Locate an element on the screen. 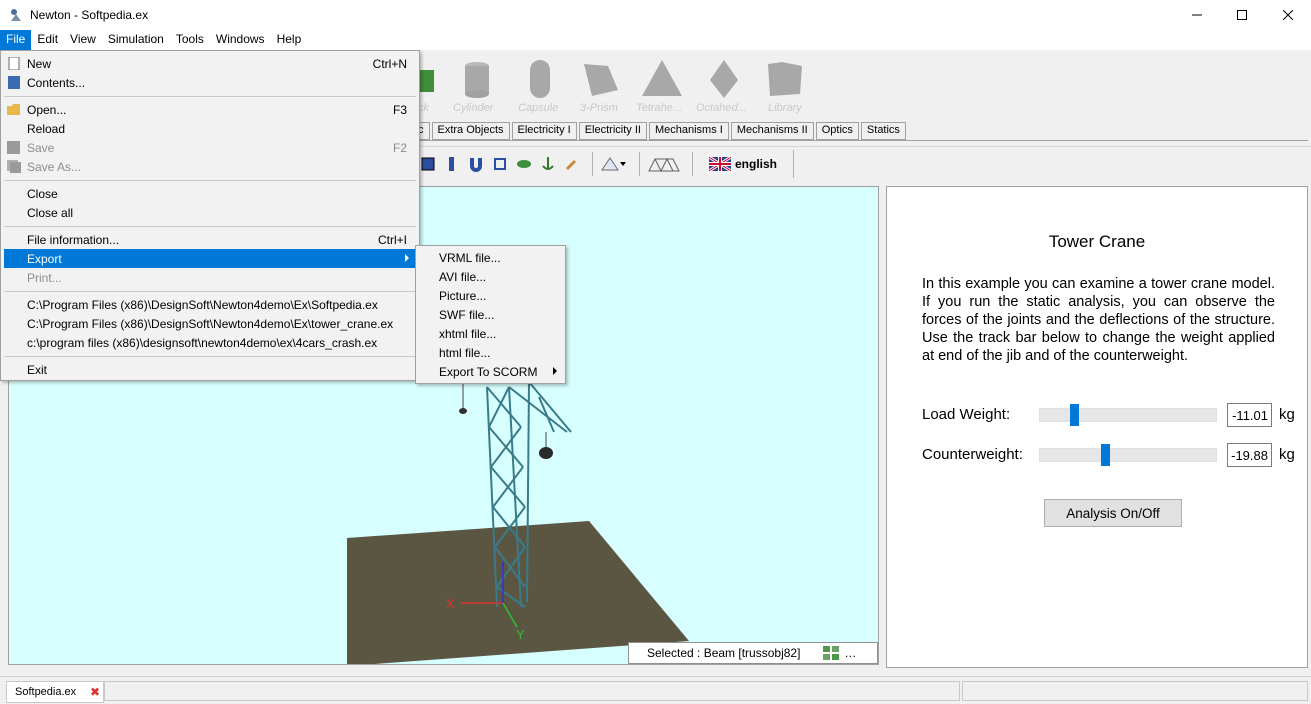 Image resolution: width=1311 pixels, height=704 pixels. title-bar: Newton - Softpedia.ex is located at coordinates (655, 15).